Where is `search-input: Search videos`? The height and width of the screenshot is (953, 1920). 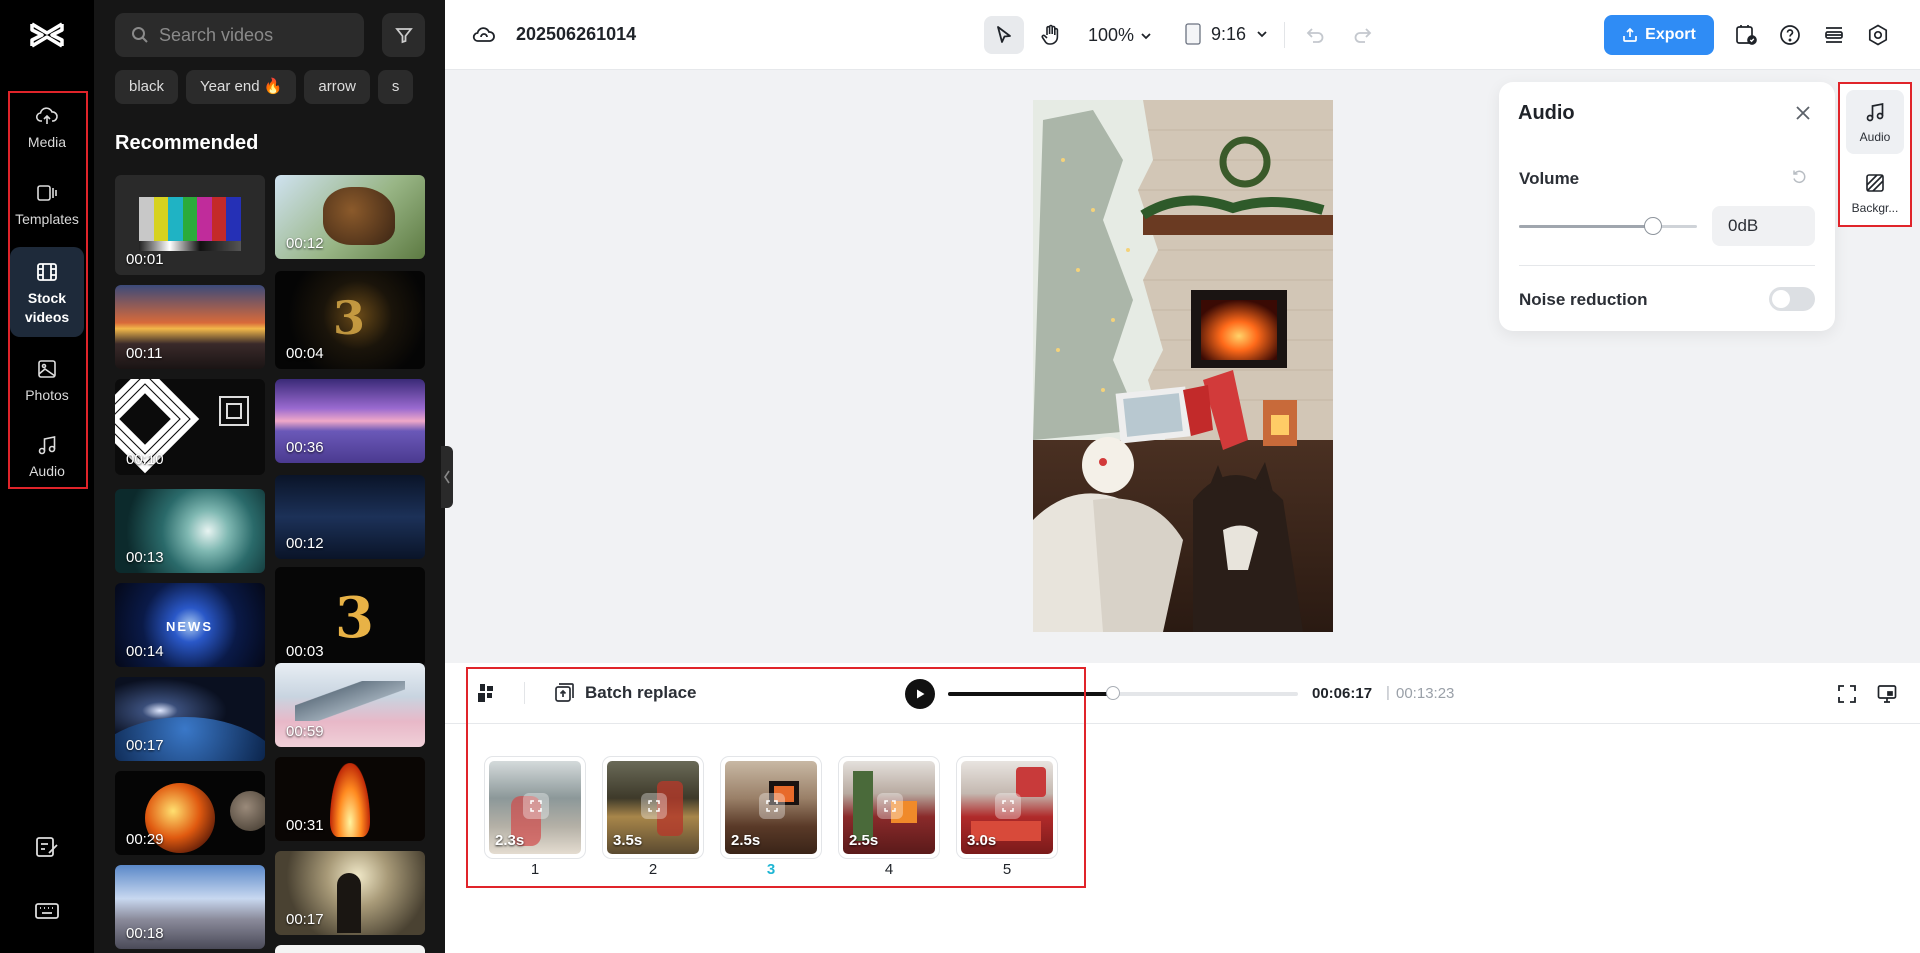 search-input: Search videos is located at coordinates (239, 35).